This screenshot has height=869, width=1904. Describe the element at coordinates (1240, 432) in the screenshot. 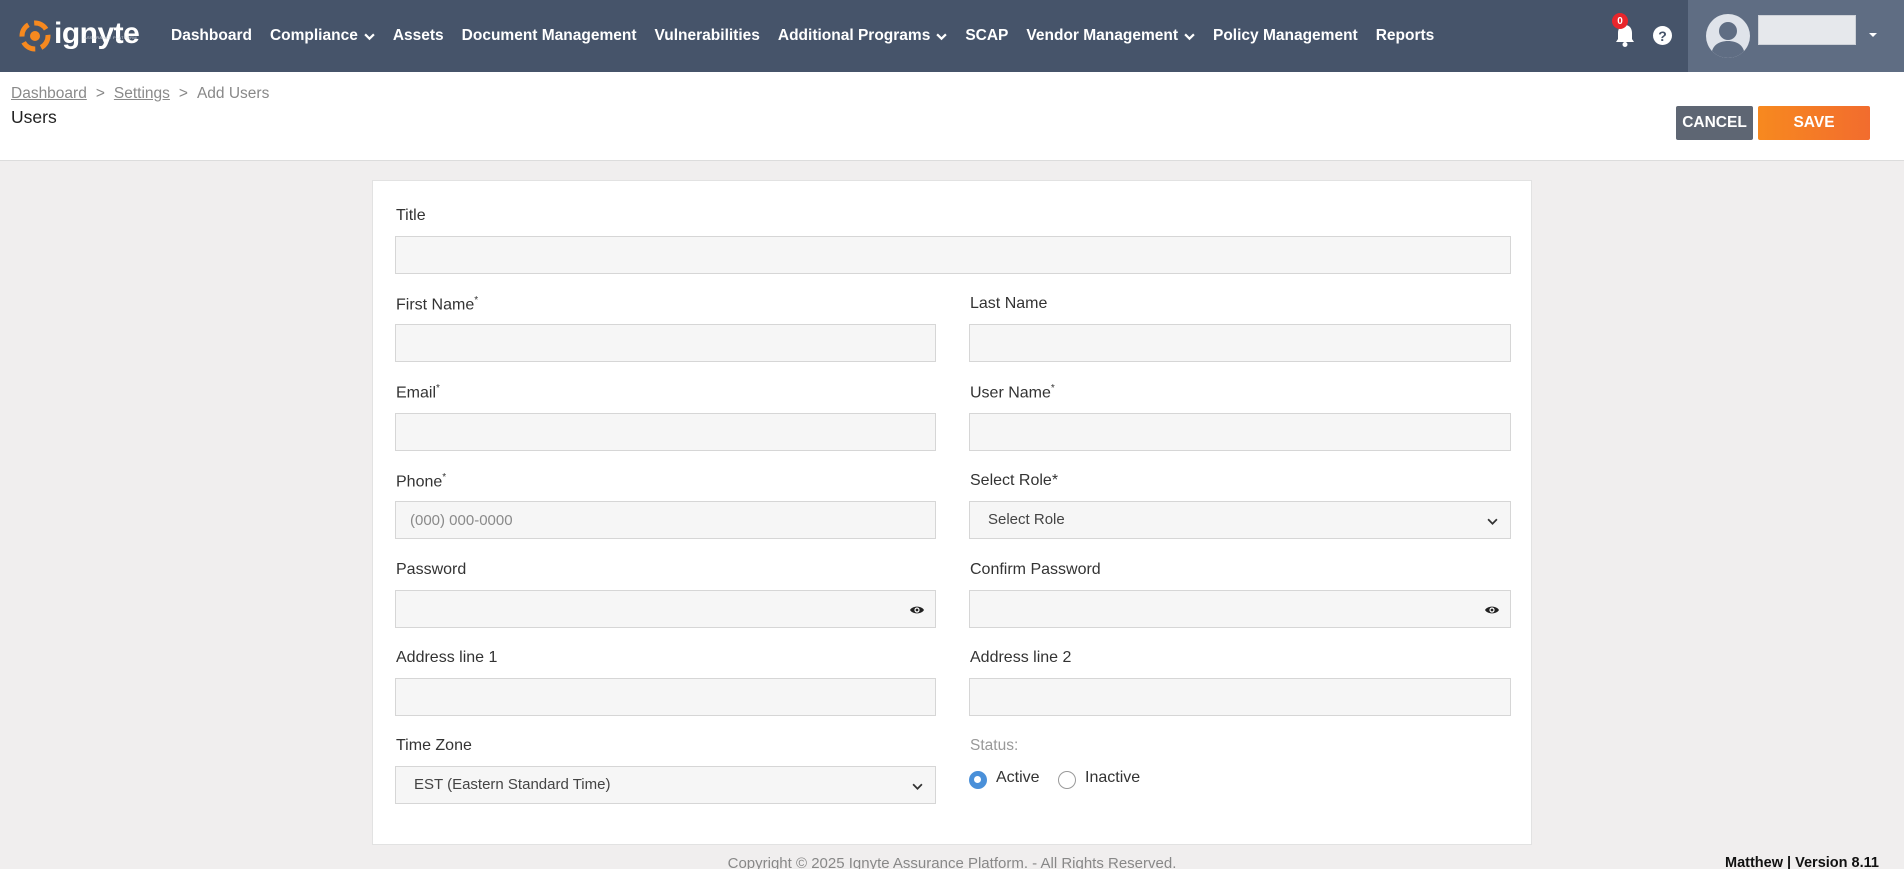

I see `username-input` at that location.